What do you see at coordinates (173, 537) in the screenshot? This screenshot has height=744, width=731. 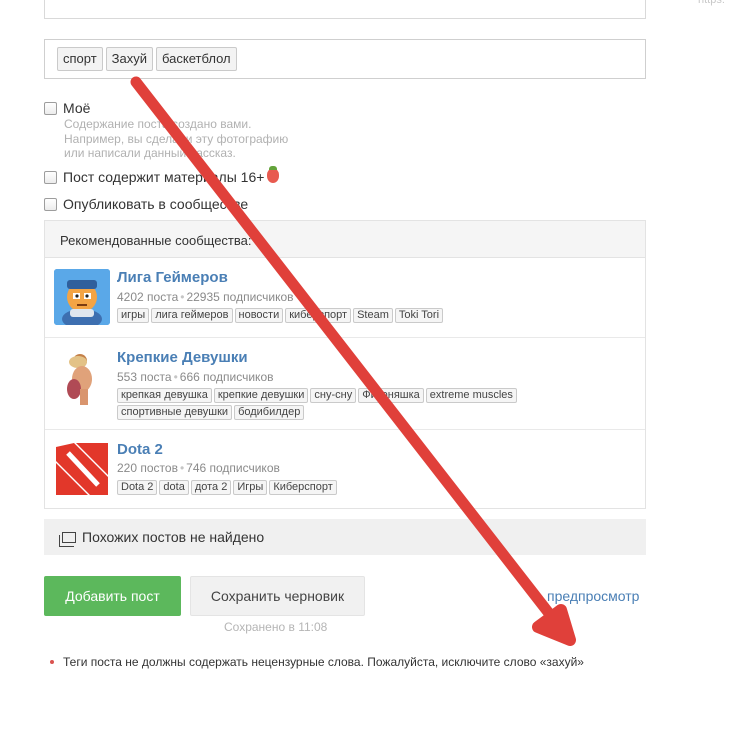 I see `similar-posts-text: Похожих постов не найдено` at bounding box center [173, 537].